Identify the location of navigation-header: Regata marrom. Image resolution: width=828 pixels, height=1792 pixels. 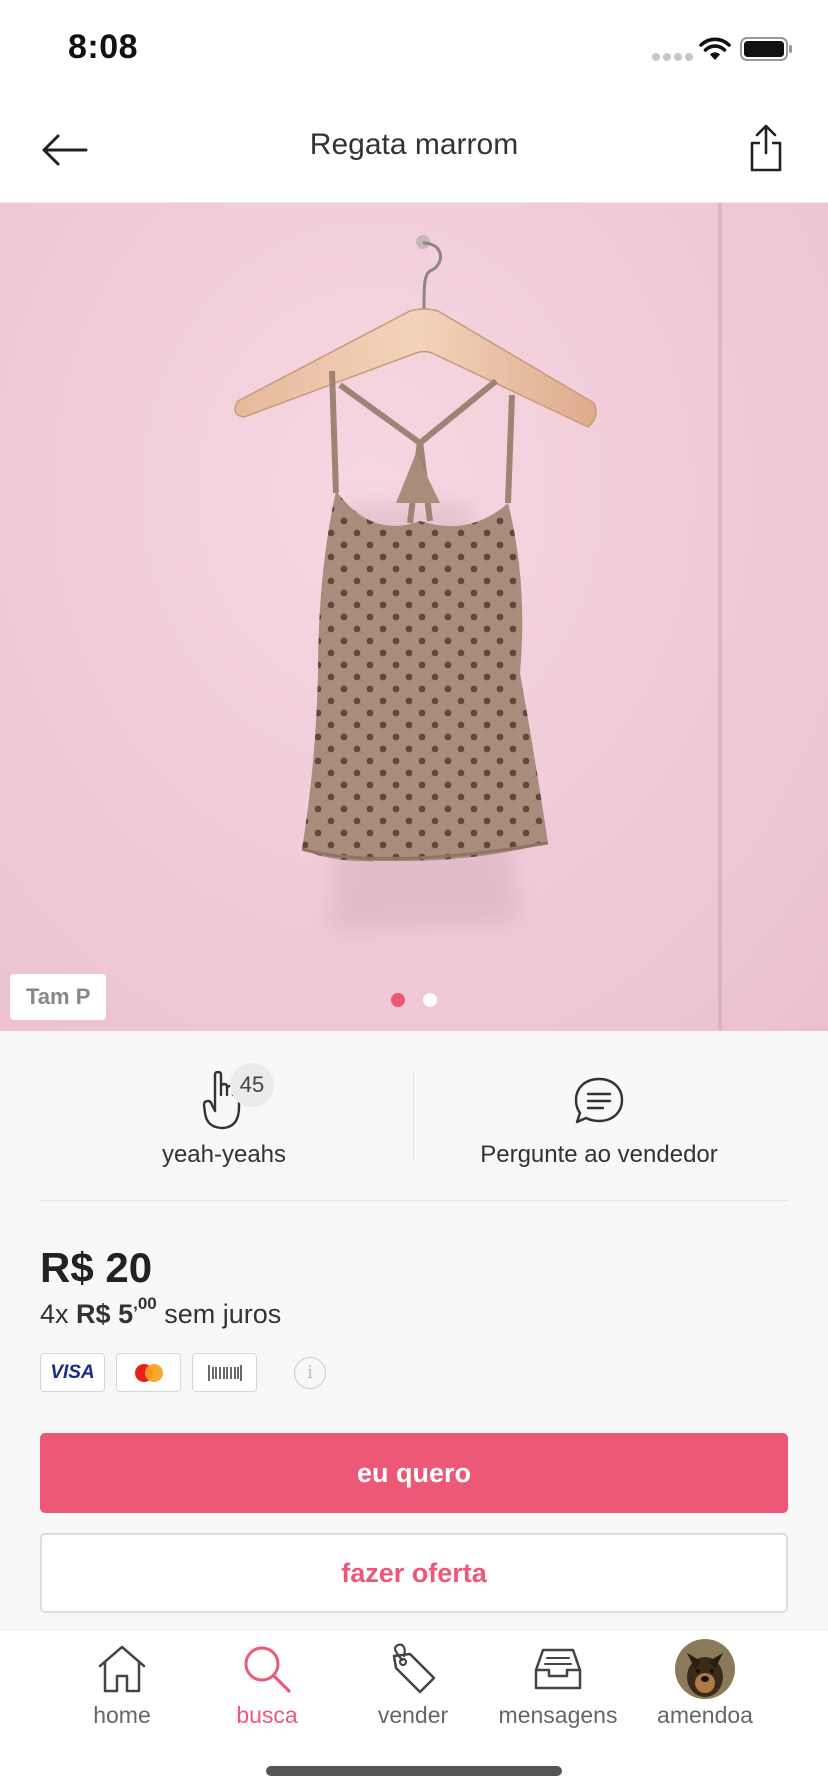
(414, 151).